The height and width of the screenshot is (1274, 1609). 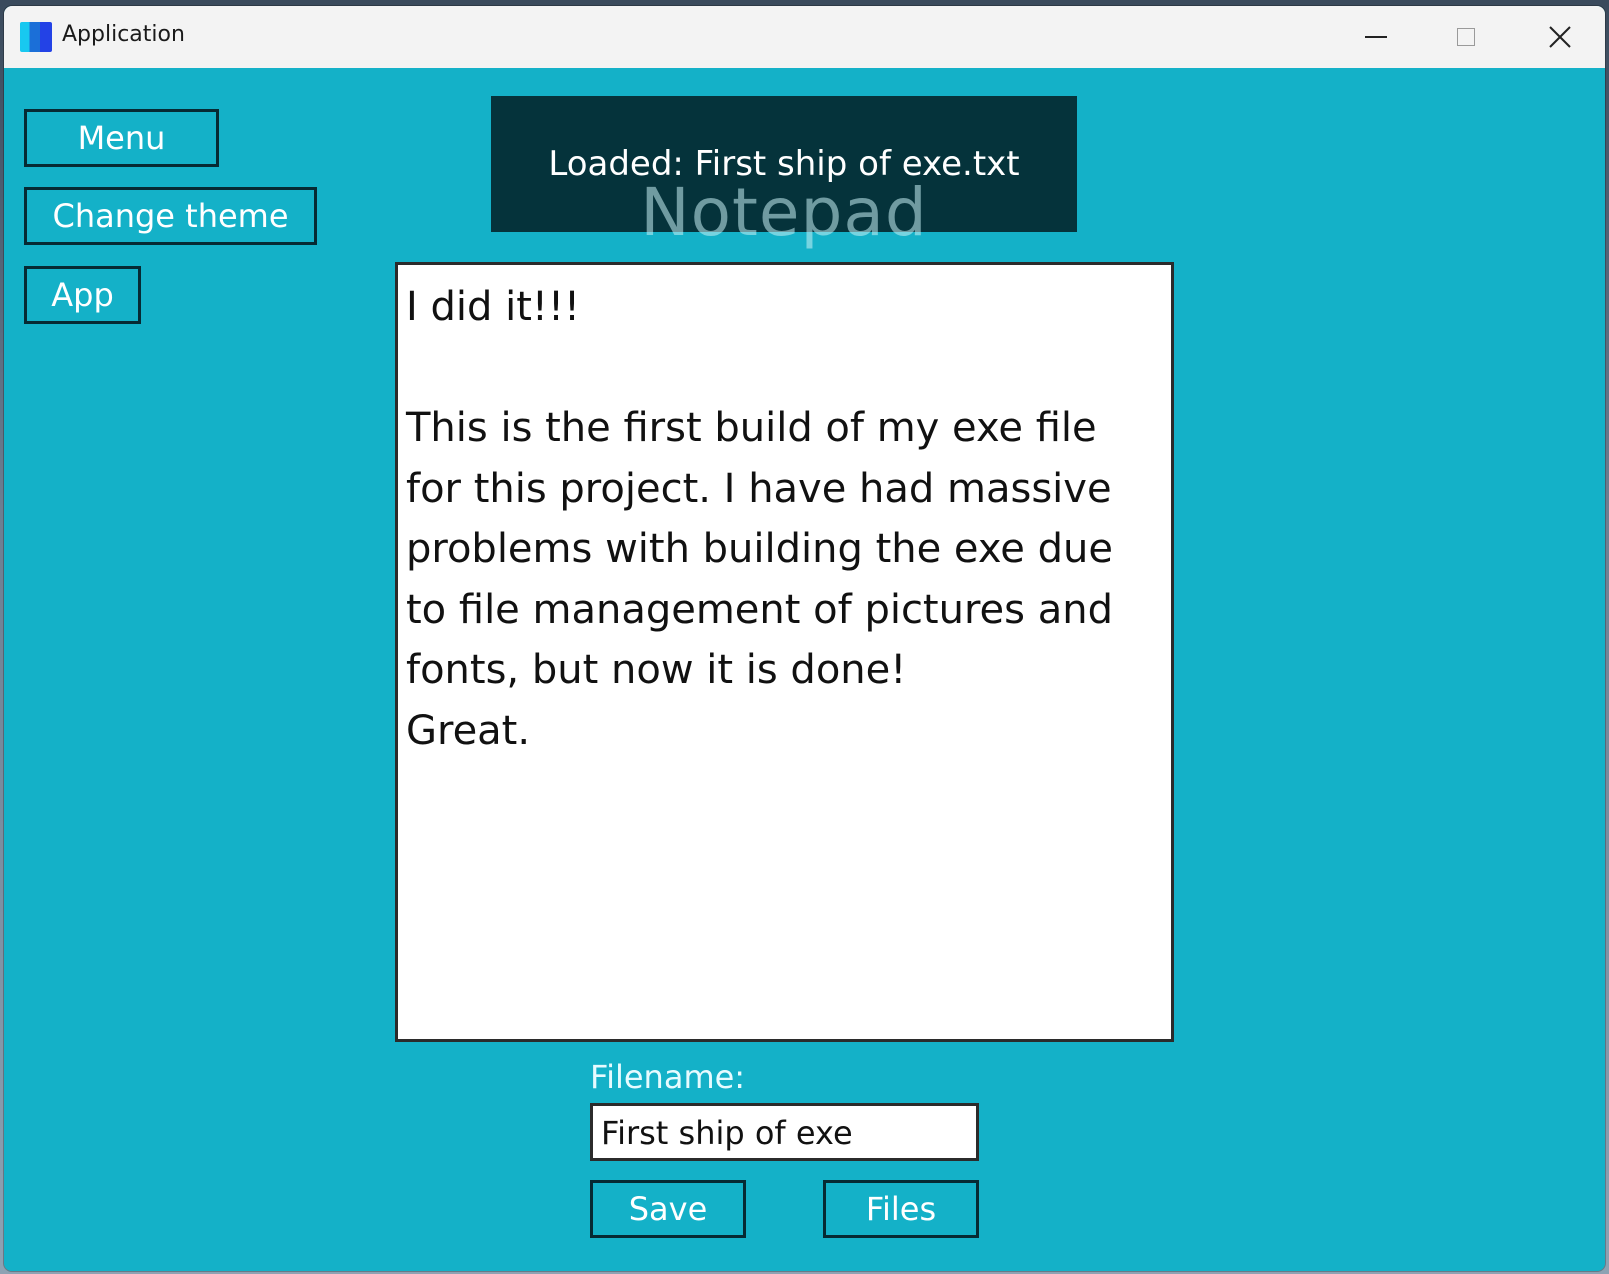 What do you see at coordinates (668, 1209) in the screenshot?
I see `save-button: Save` at bounding box center [668, 1209].